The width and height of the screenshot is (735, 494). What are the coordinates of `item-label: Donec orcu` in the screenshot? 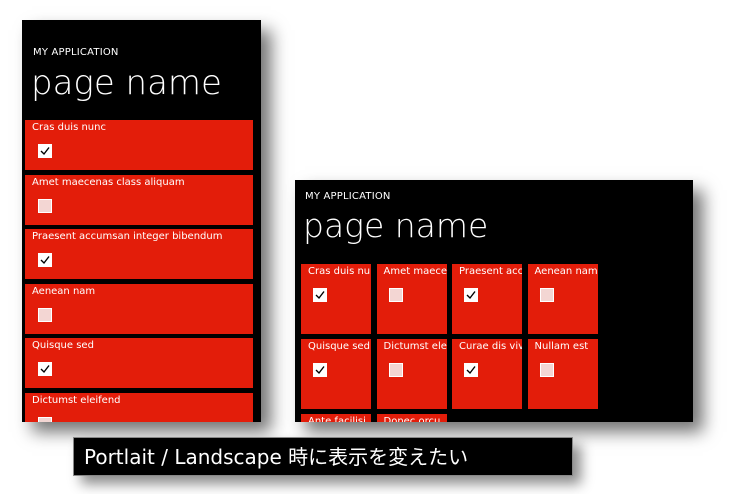 It's located at (412, 419).